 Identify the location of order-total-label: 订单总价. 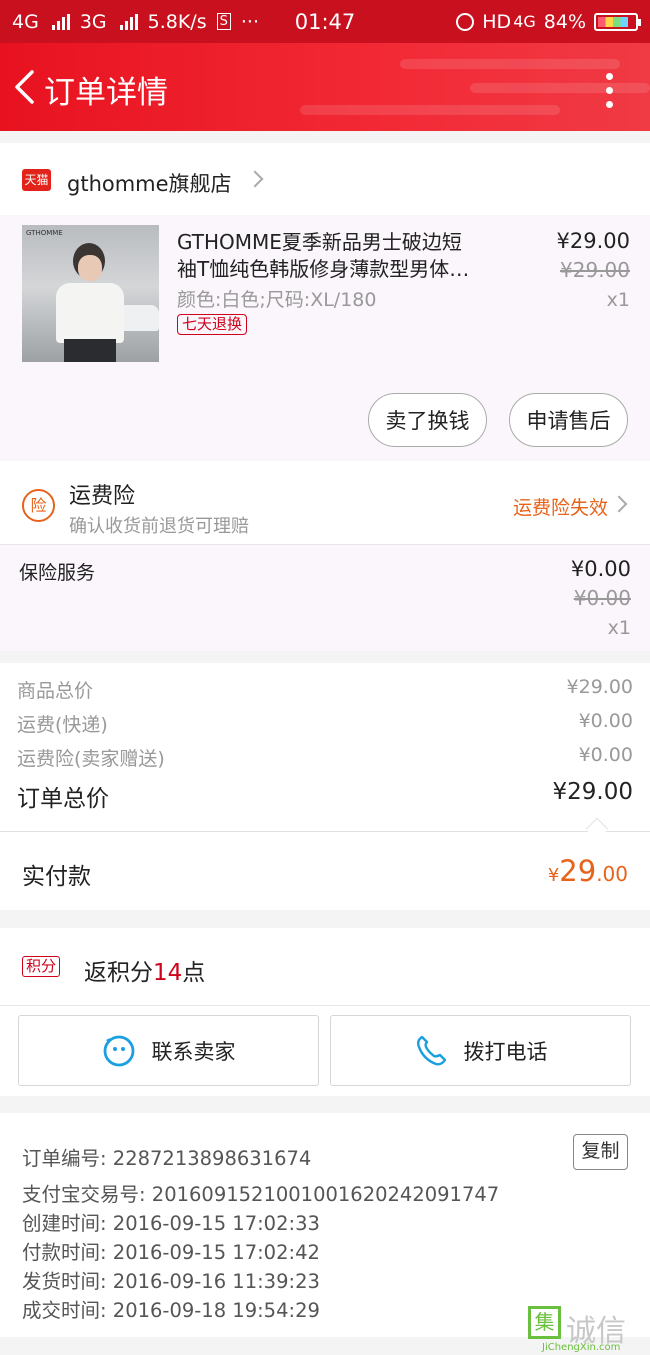
(63, 799).